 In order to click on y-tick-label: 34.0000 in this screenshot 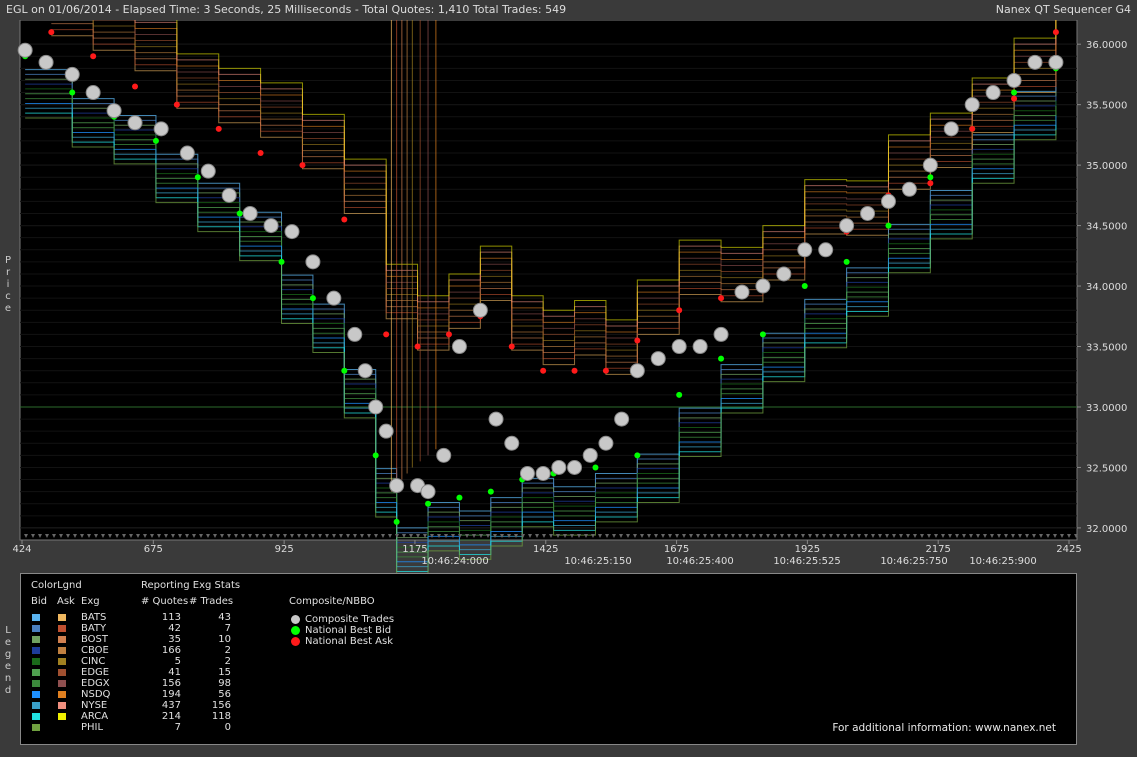, I will do `click(1106, 287)`.